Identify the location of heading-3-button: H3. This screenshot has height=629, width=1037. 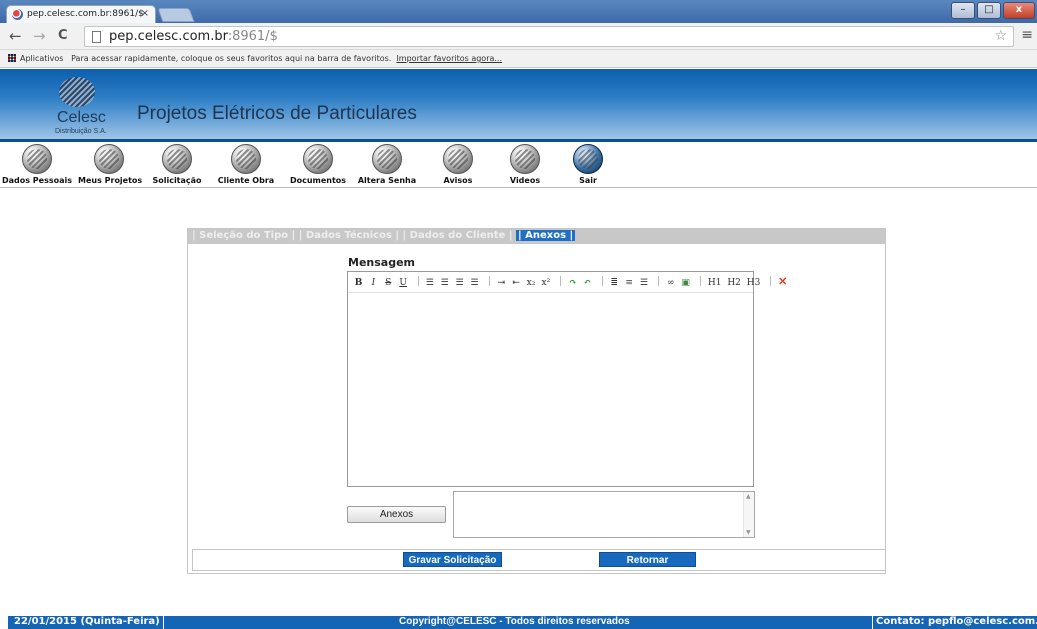
(754, 283).